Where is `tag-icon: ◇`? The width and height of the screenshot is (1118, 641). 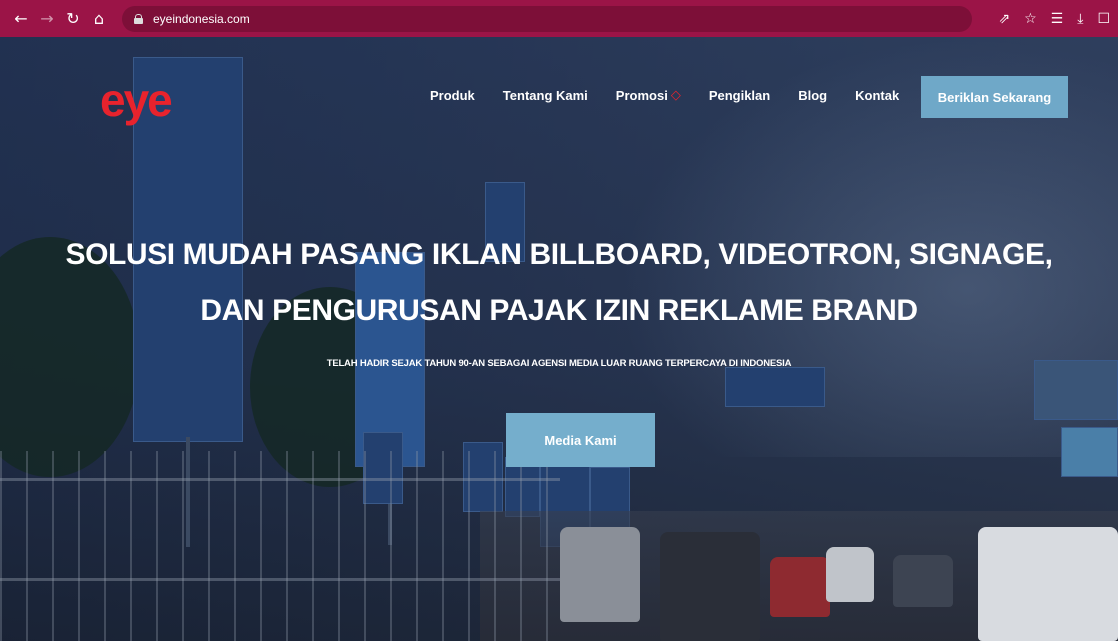 tag-icon: ◇ is located at coordinates (675, 95).